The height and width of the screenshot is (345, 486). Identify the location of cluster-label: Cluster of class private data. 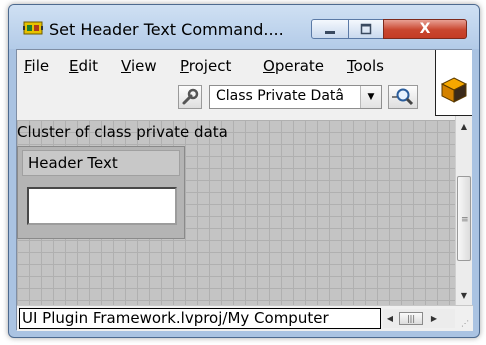
(122, 132).